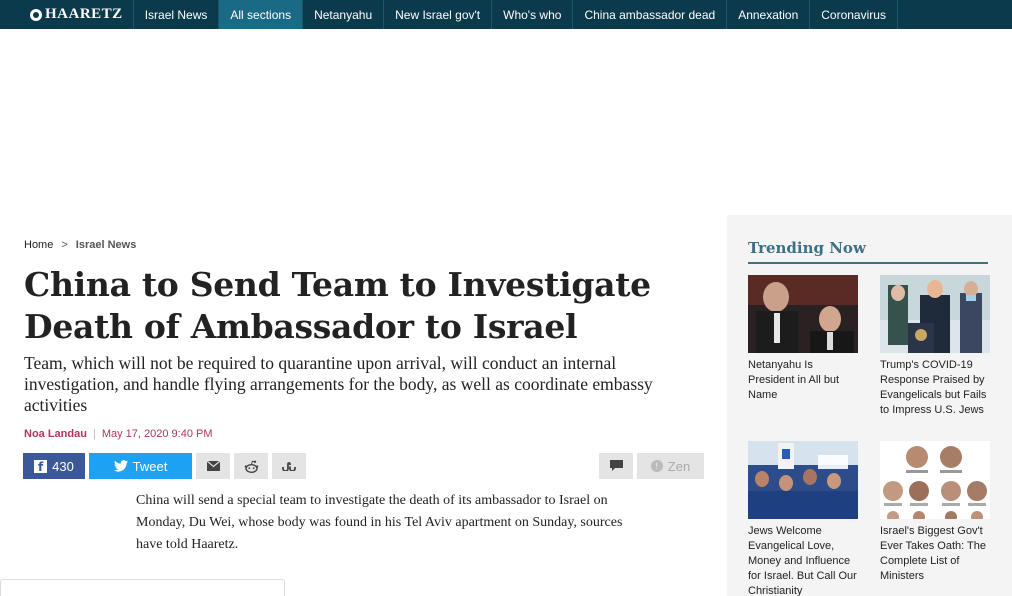  Describe the element at coordinates (120, 466) in the screenshot. I see `twitter-bird-icon` at that location.